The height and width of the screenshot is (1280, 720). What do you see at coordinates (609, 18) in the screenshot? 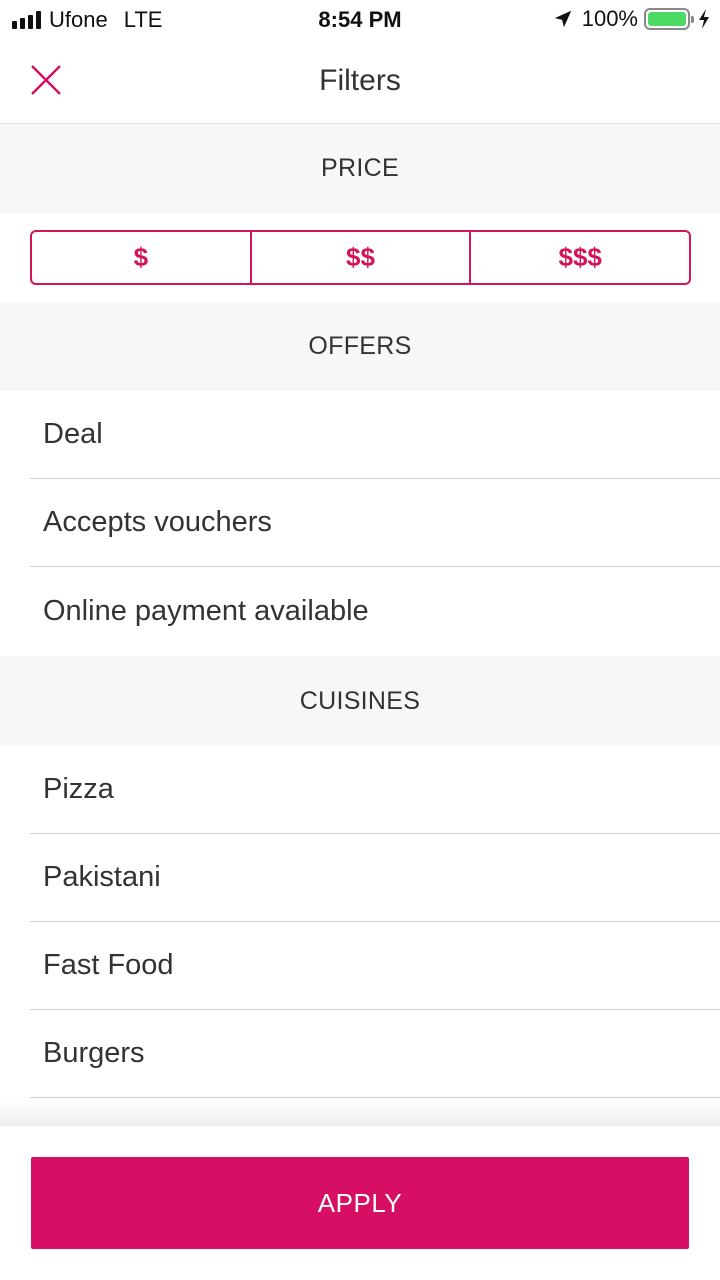
I see `battery-percent: 100%` at bounding box center [609, 18].